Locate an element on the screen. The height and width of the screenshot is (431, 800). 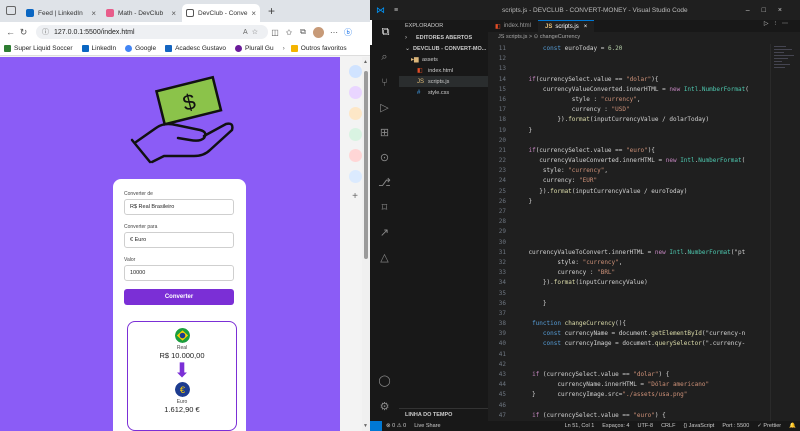
remote-icon: ⊙ is located at coordinates (384, 157).